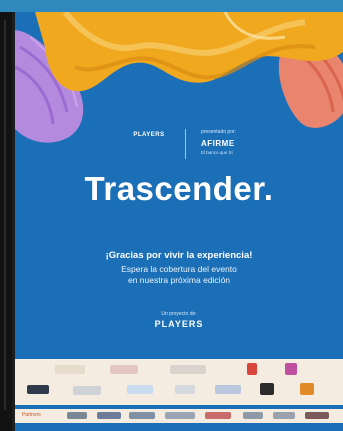  I want to click on flyer-title: Trascender., so click(179, 188).